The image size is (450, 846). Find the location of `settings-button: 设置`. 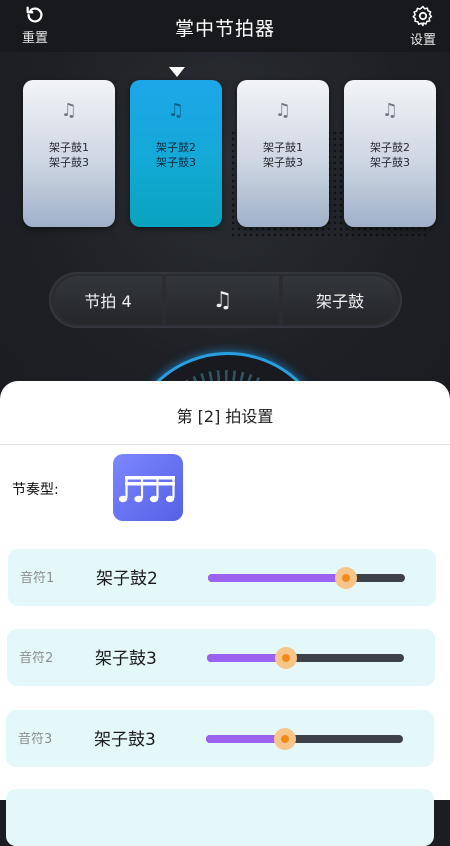

settings-button: 设置 is located at coordinates (423, 26).